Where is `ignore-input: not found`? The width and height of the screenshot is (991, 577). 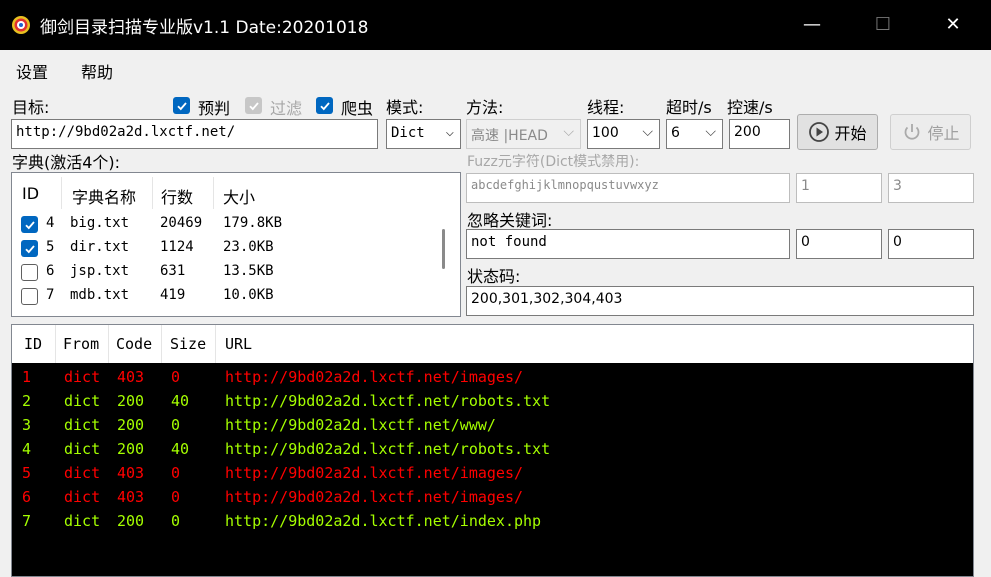
ignore-input: not found is located at coordinates (628, 244).